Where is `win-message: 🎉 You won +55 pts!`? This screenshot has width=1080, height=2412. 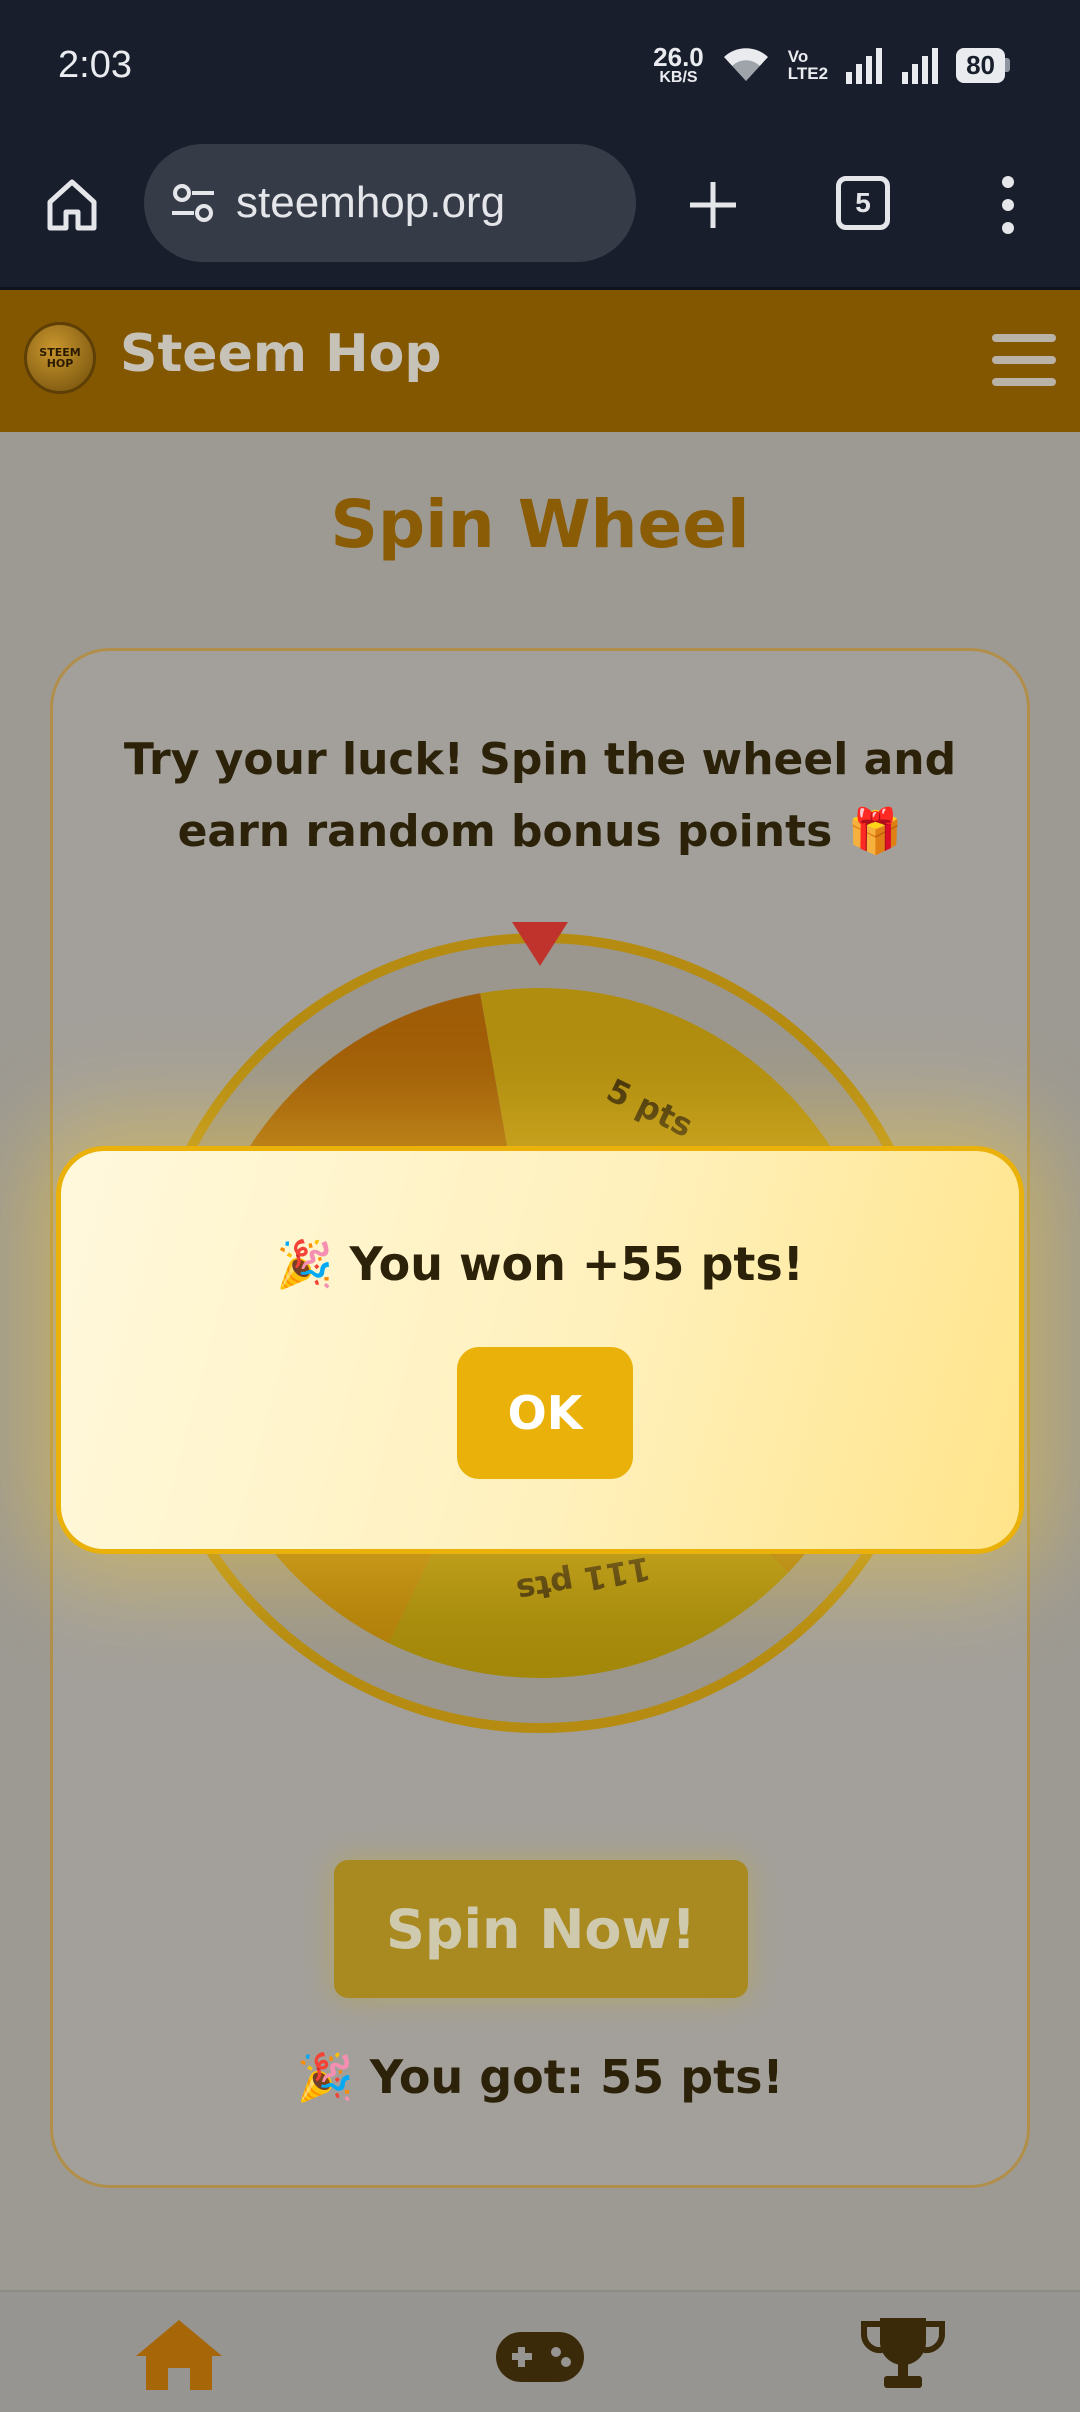 win-message: 🎉 You won +55 pts! is located at coordinates (540, 1264).